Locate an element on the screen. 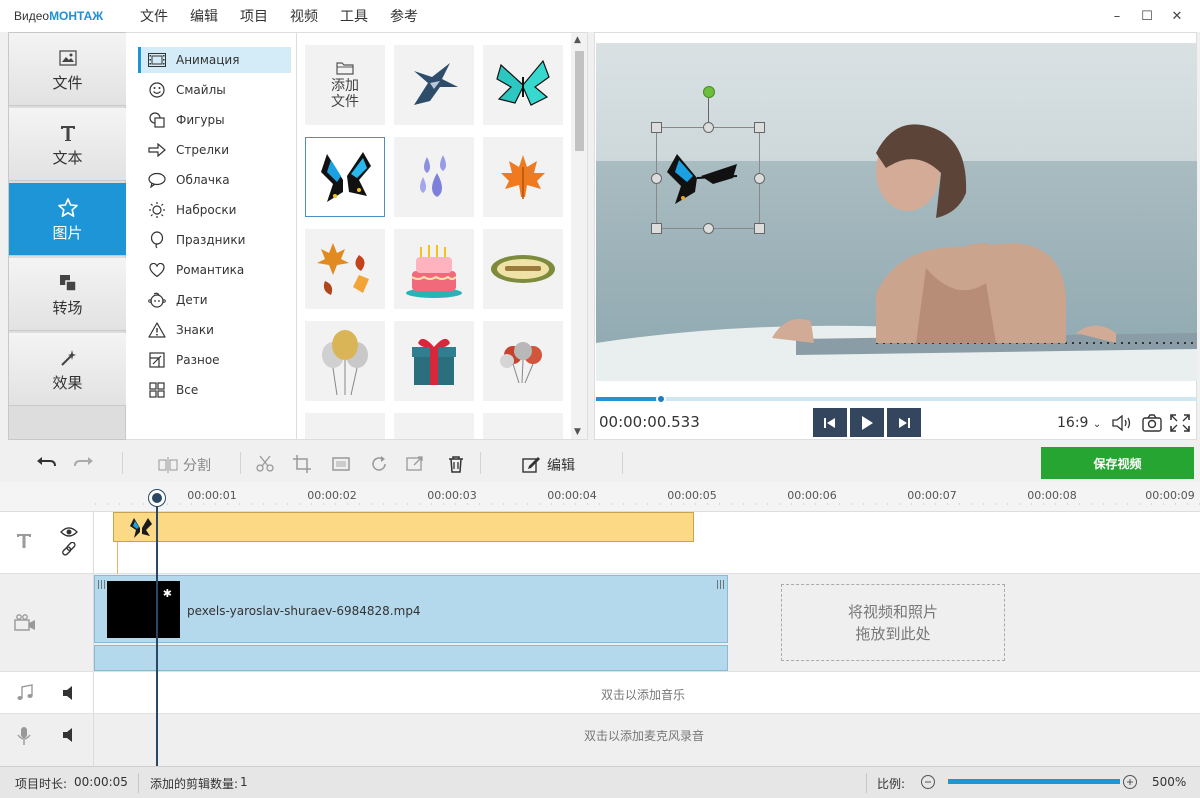 The width and height of the screenshot is (1200, 798). sticker-swallow is located at coordinates (434, 85).